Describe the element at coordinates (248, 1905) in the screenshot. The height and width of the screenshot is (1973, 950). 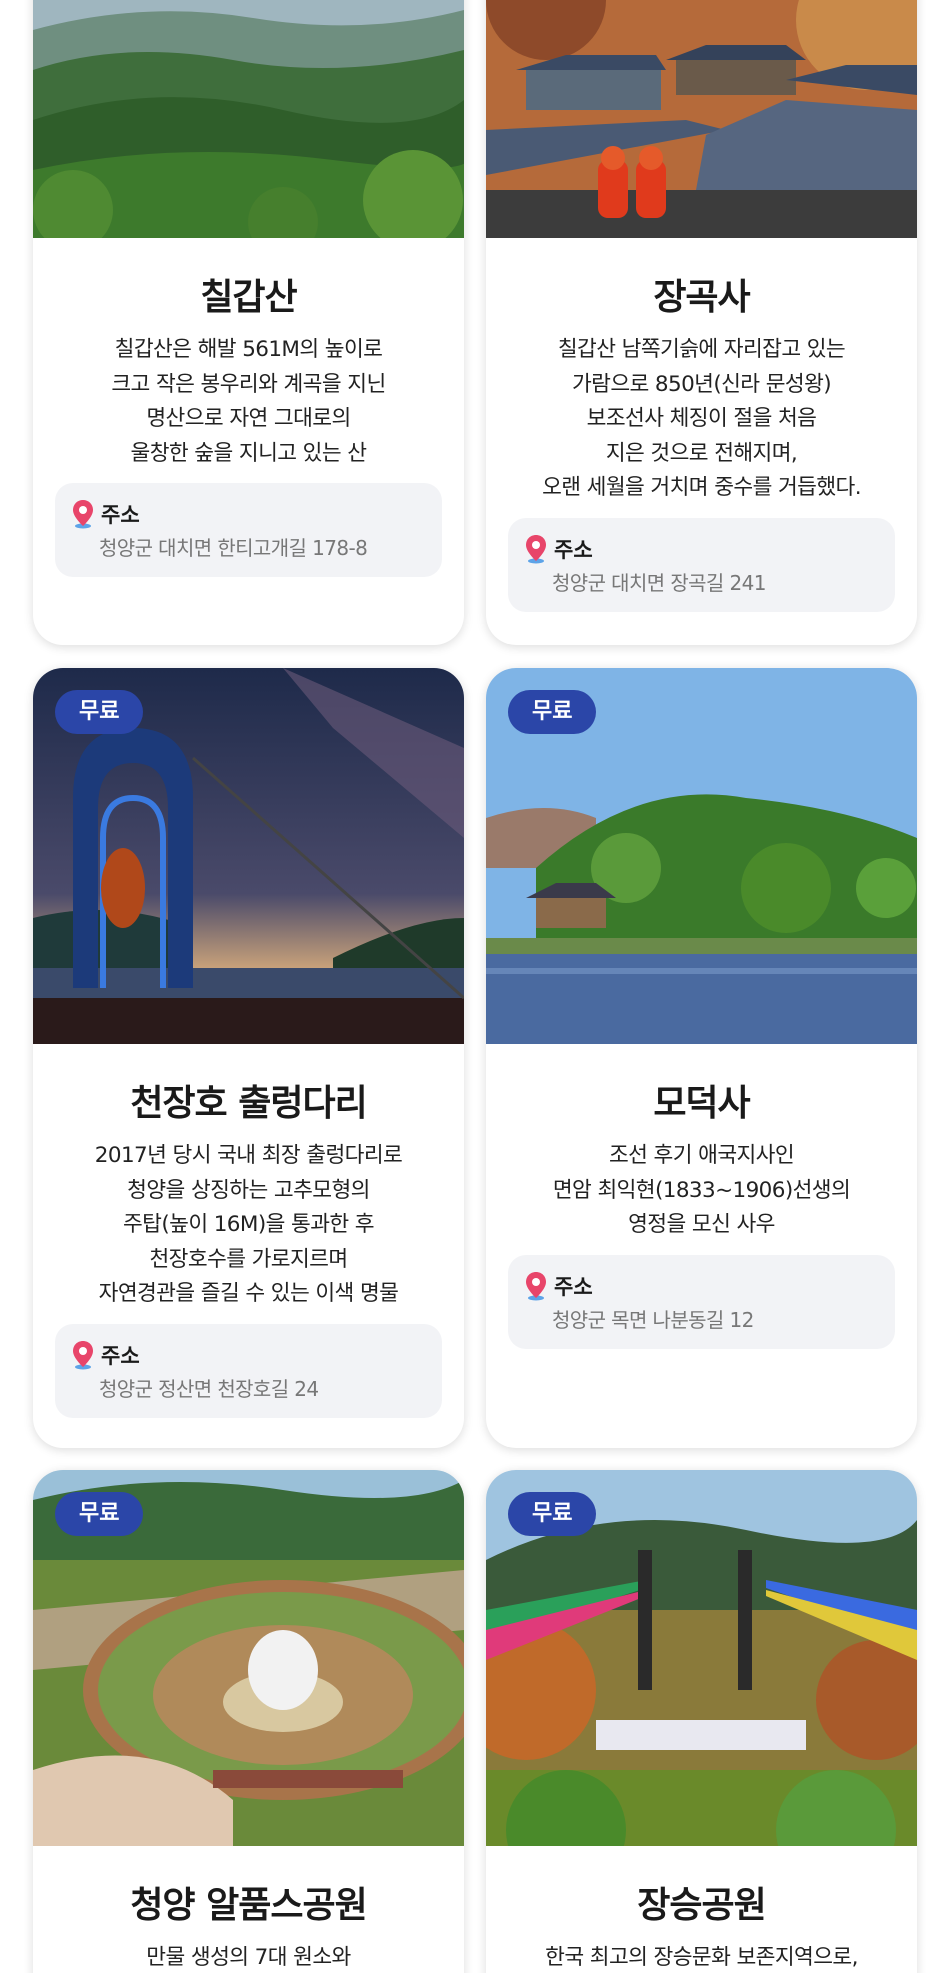
I see `card-title: 청양 알품스공원` at that location.